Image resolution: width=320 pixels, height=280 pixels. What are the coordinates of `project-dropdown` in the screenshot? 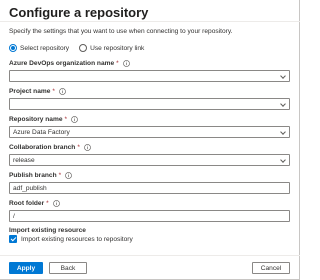 It's located at (149, 104).